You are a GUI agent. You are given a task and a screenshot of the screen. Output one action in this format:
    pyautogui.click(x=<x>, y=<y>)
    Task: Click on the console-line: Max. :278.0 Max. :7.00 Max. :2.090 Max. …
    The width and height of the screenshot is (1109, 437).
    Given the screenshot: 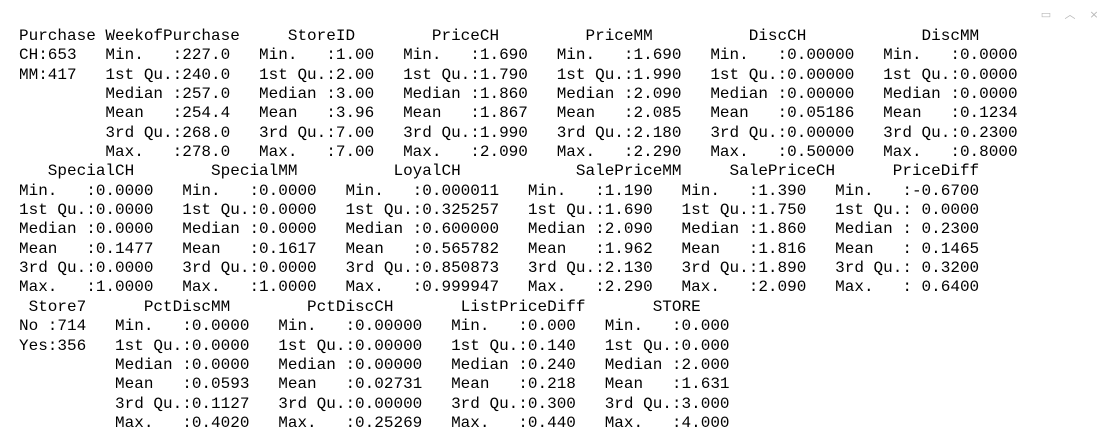 What is the action you would take?
    pyautogui.click(x=518, y=152)
    